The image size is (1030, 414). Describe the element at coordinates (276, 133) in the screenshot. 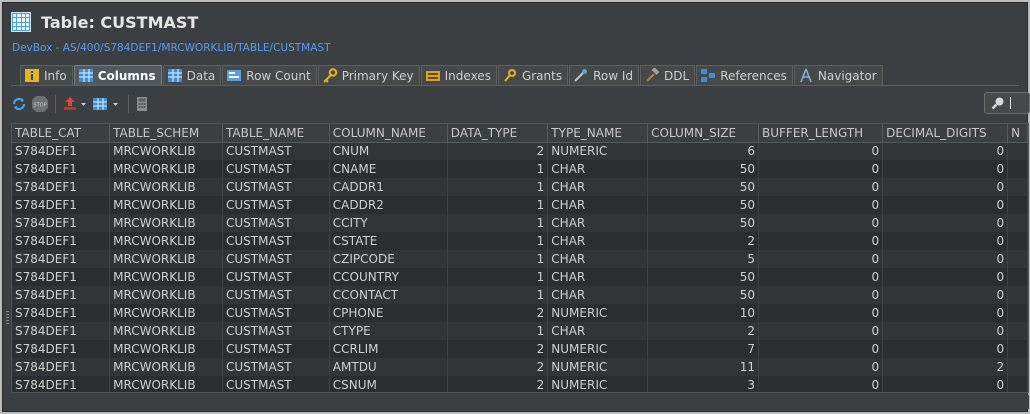

I see `column-header: TABLE_NAME` at that location.